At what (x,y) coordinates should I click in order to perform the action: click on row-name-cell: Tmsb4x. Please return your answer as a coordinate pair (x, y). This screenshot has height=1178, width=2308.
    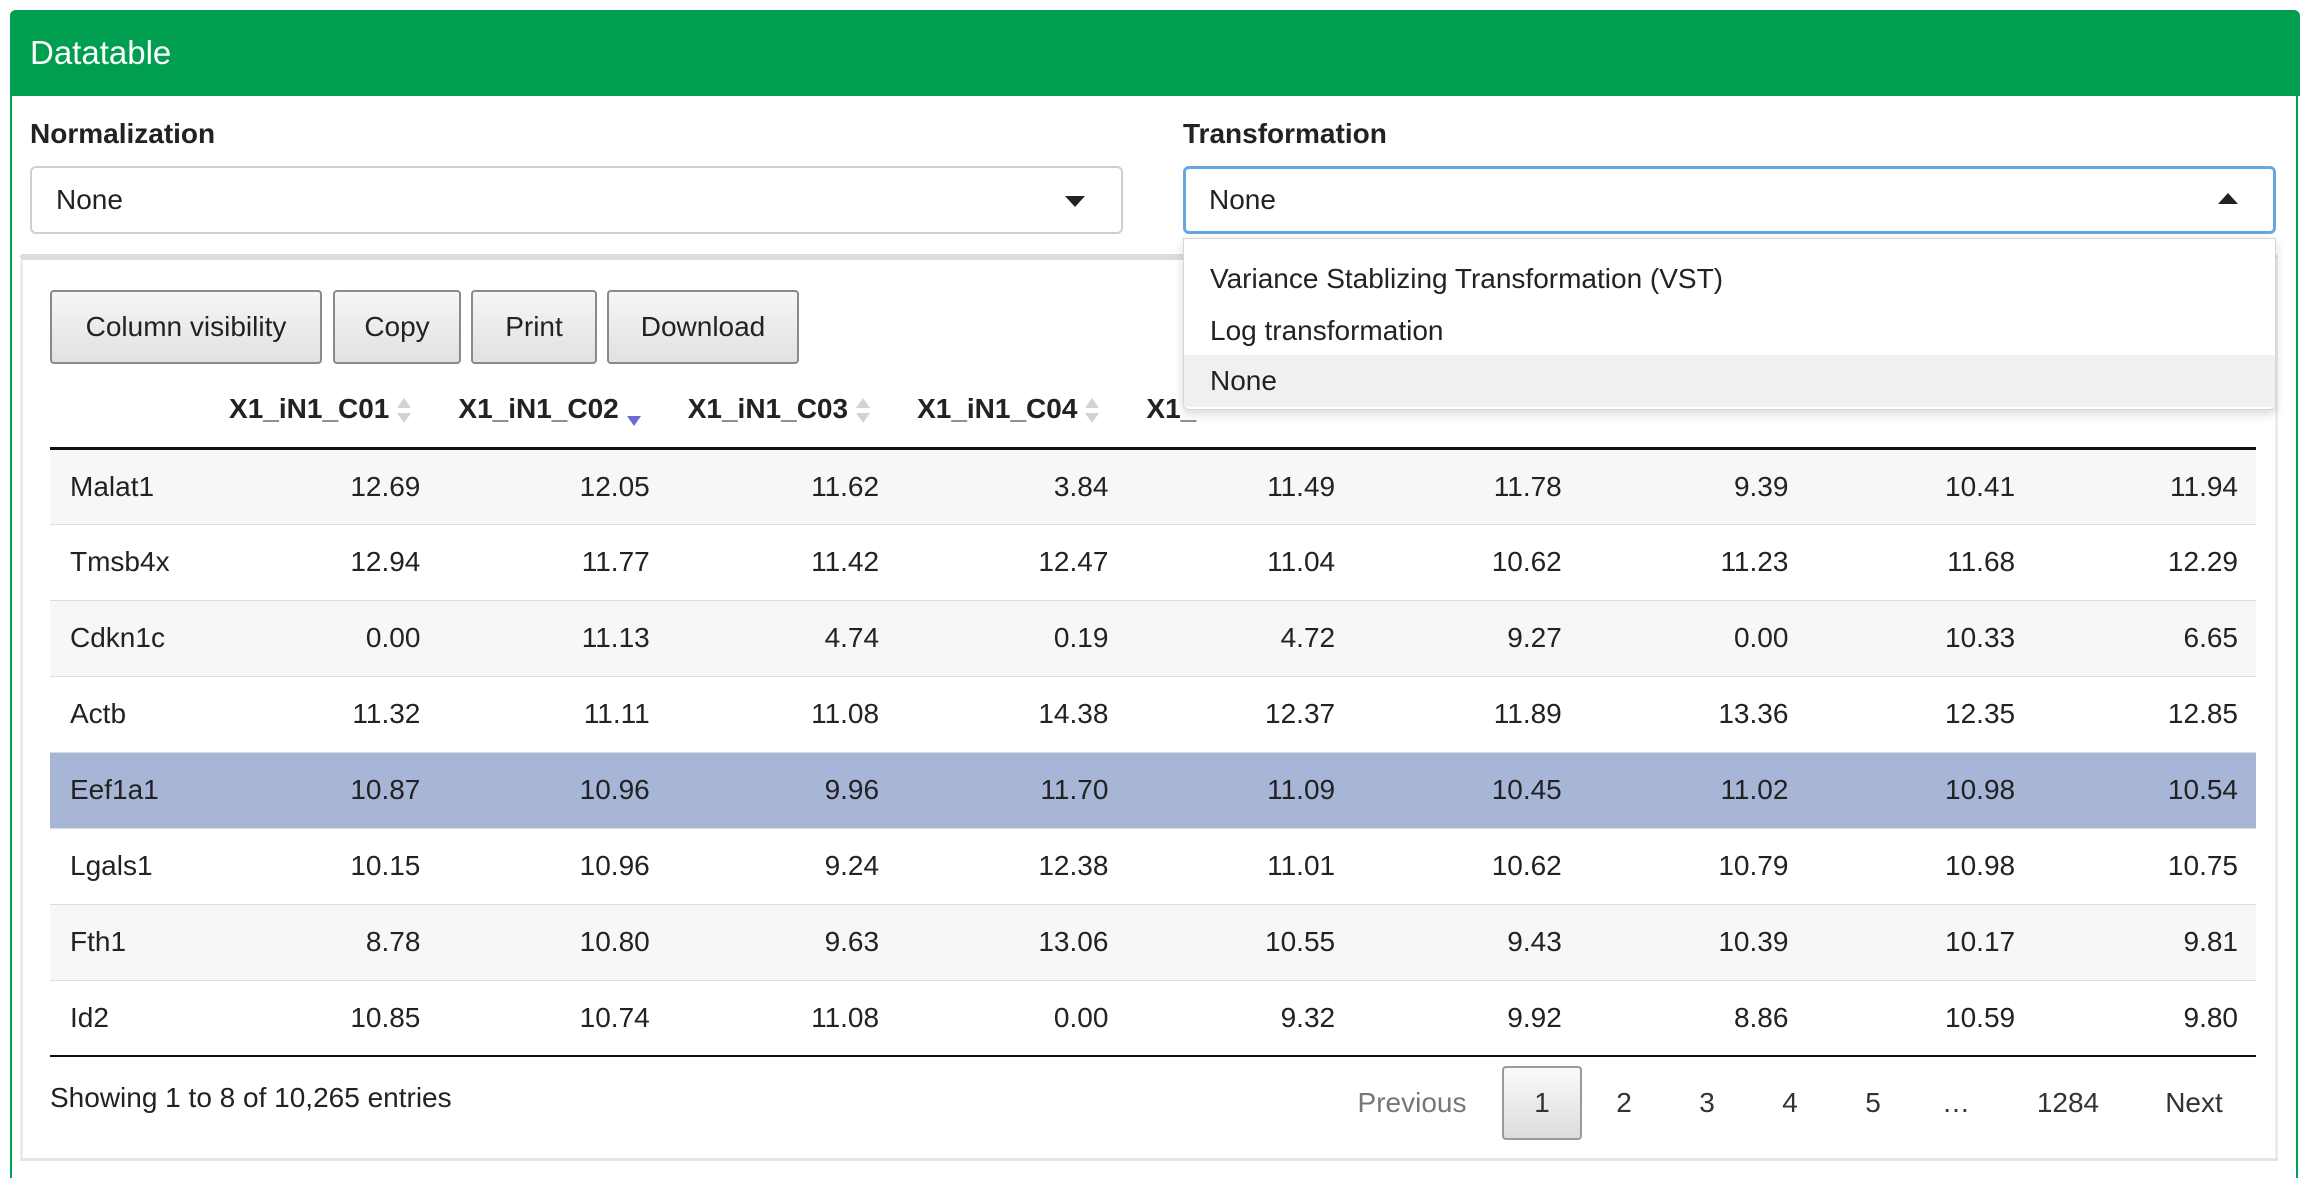
    Looking at the image, I should click on (130, 561).